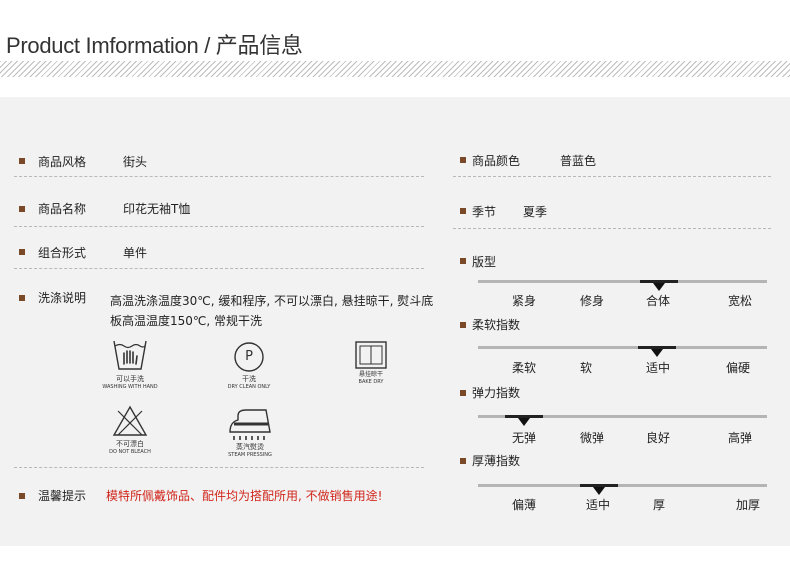  What do you see at coordinates (659, 287) in the screenshot?
I see `fit-pointer-icon` at bounding box center [659, 287].